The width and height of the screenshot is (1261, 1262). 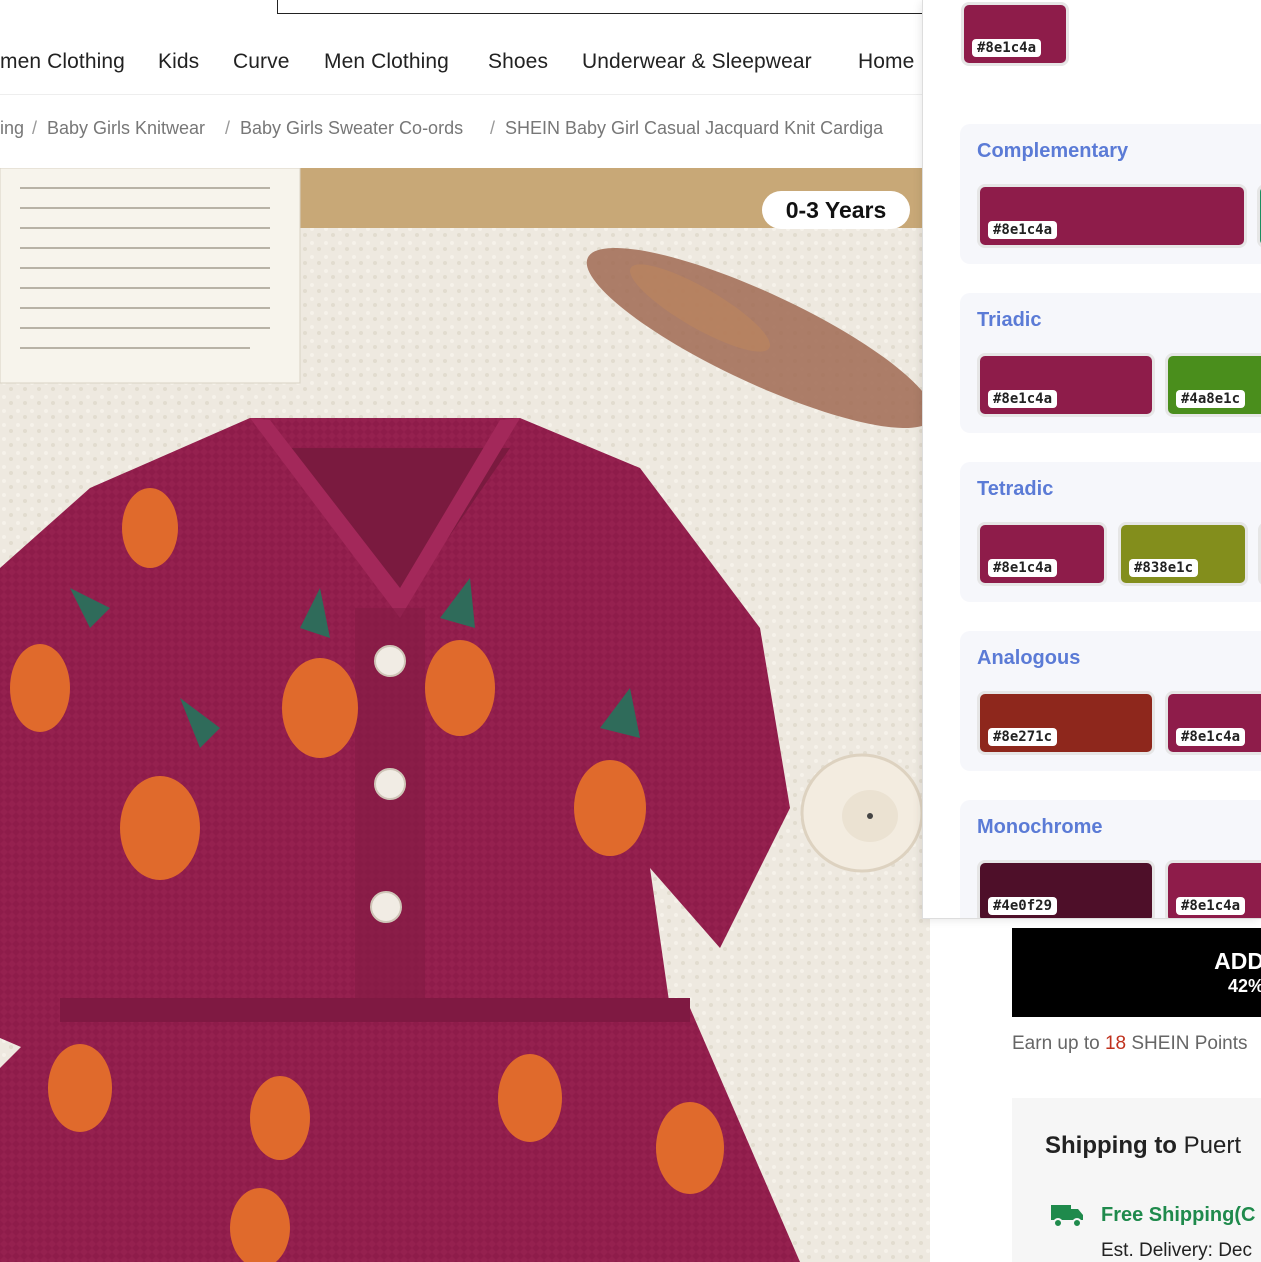 I want to click on section-title: Monochrome, so click(x=1040, y=827).